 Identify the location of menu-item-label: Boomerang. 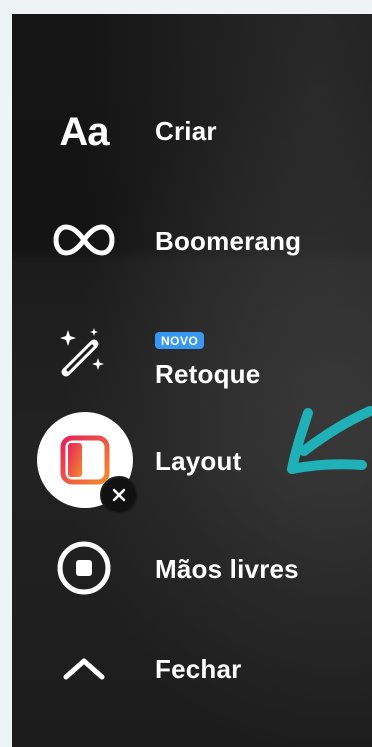
(228, 241).